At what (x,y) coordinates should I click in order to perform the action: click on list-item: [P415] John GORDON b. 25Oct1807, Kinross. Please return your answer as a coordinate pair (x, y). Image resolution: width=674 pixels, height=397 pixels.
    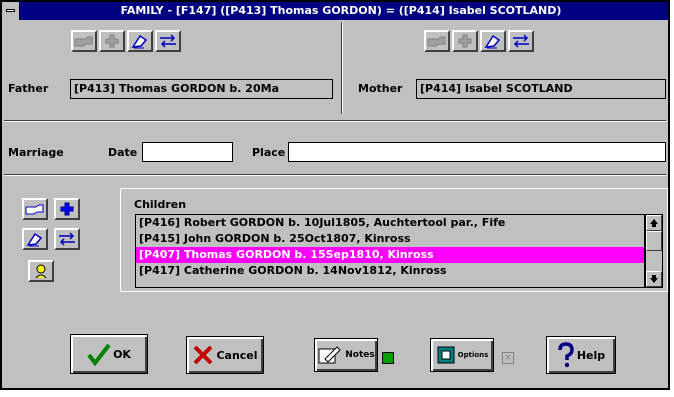
    Looking at the image, I should click on (390, 239).